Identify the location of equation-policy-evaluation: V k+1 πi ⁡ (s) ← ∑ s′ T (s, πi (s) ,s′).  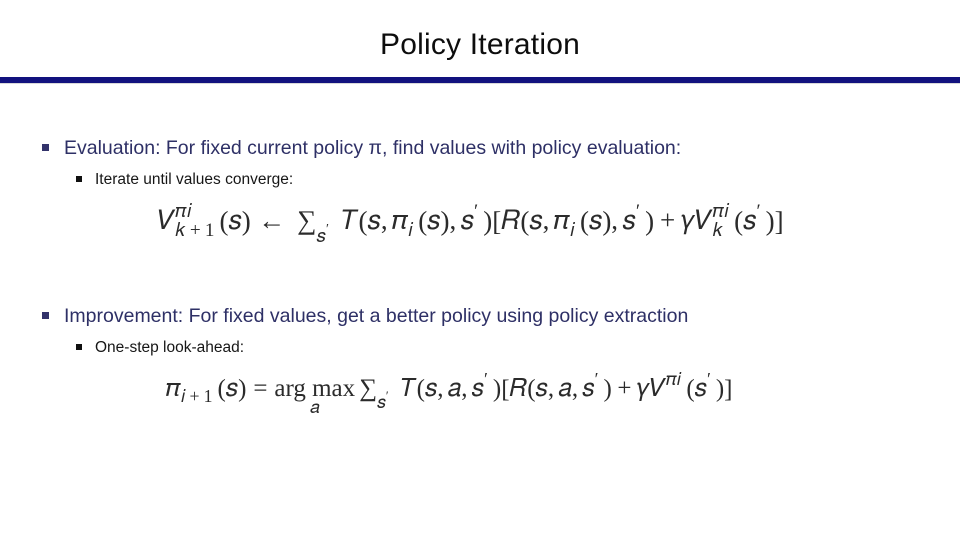
(471, 226).